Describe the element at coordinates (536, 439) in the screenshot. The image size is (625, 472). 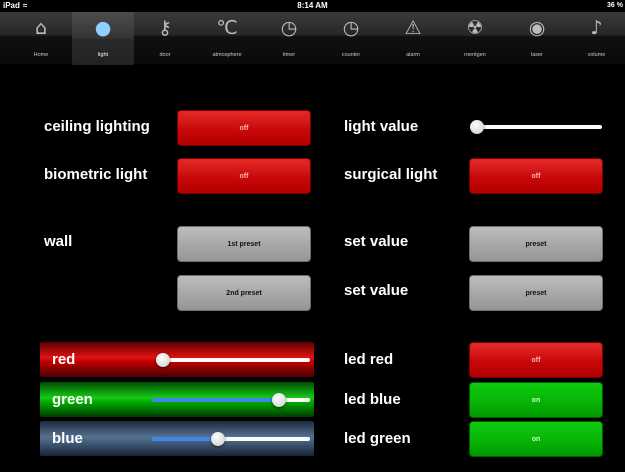
I see `led-green-toggle: on` at that location.